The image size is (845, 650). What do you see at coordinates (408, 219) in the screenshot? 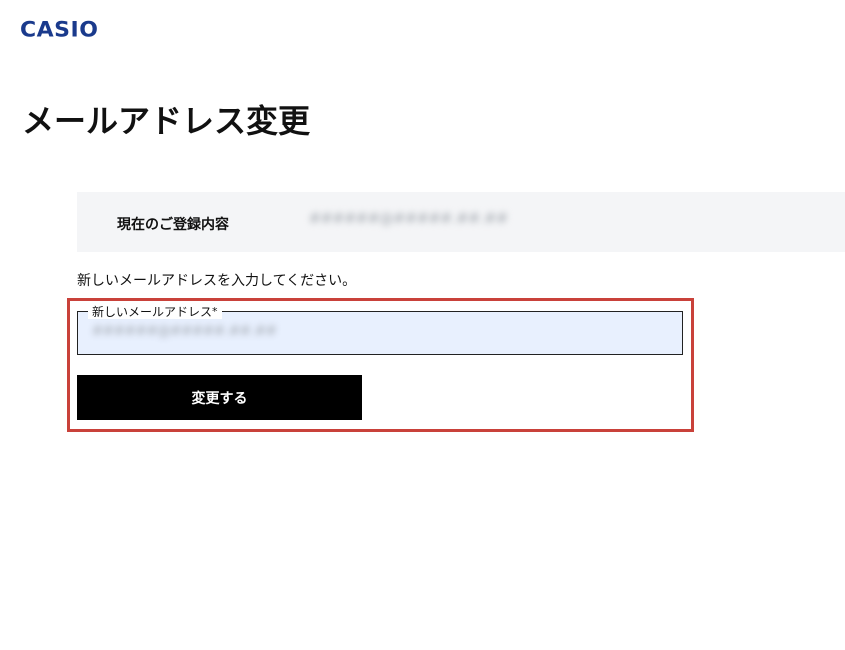
I see `current-email-value: ######@#####.##.##` at bounding box center [408, 219].